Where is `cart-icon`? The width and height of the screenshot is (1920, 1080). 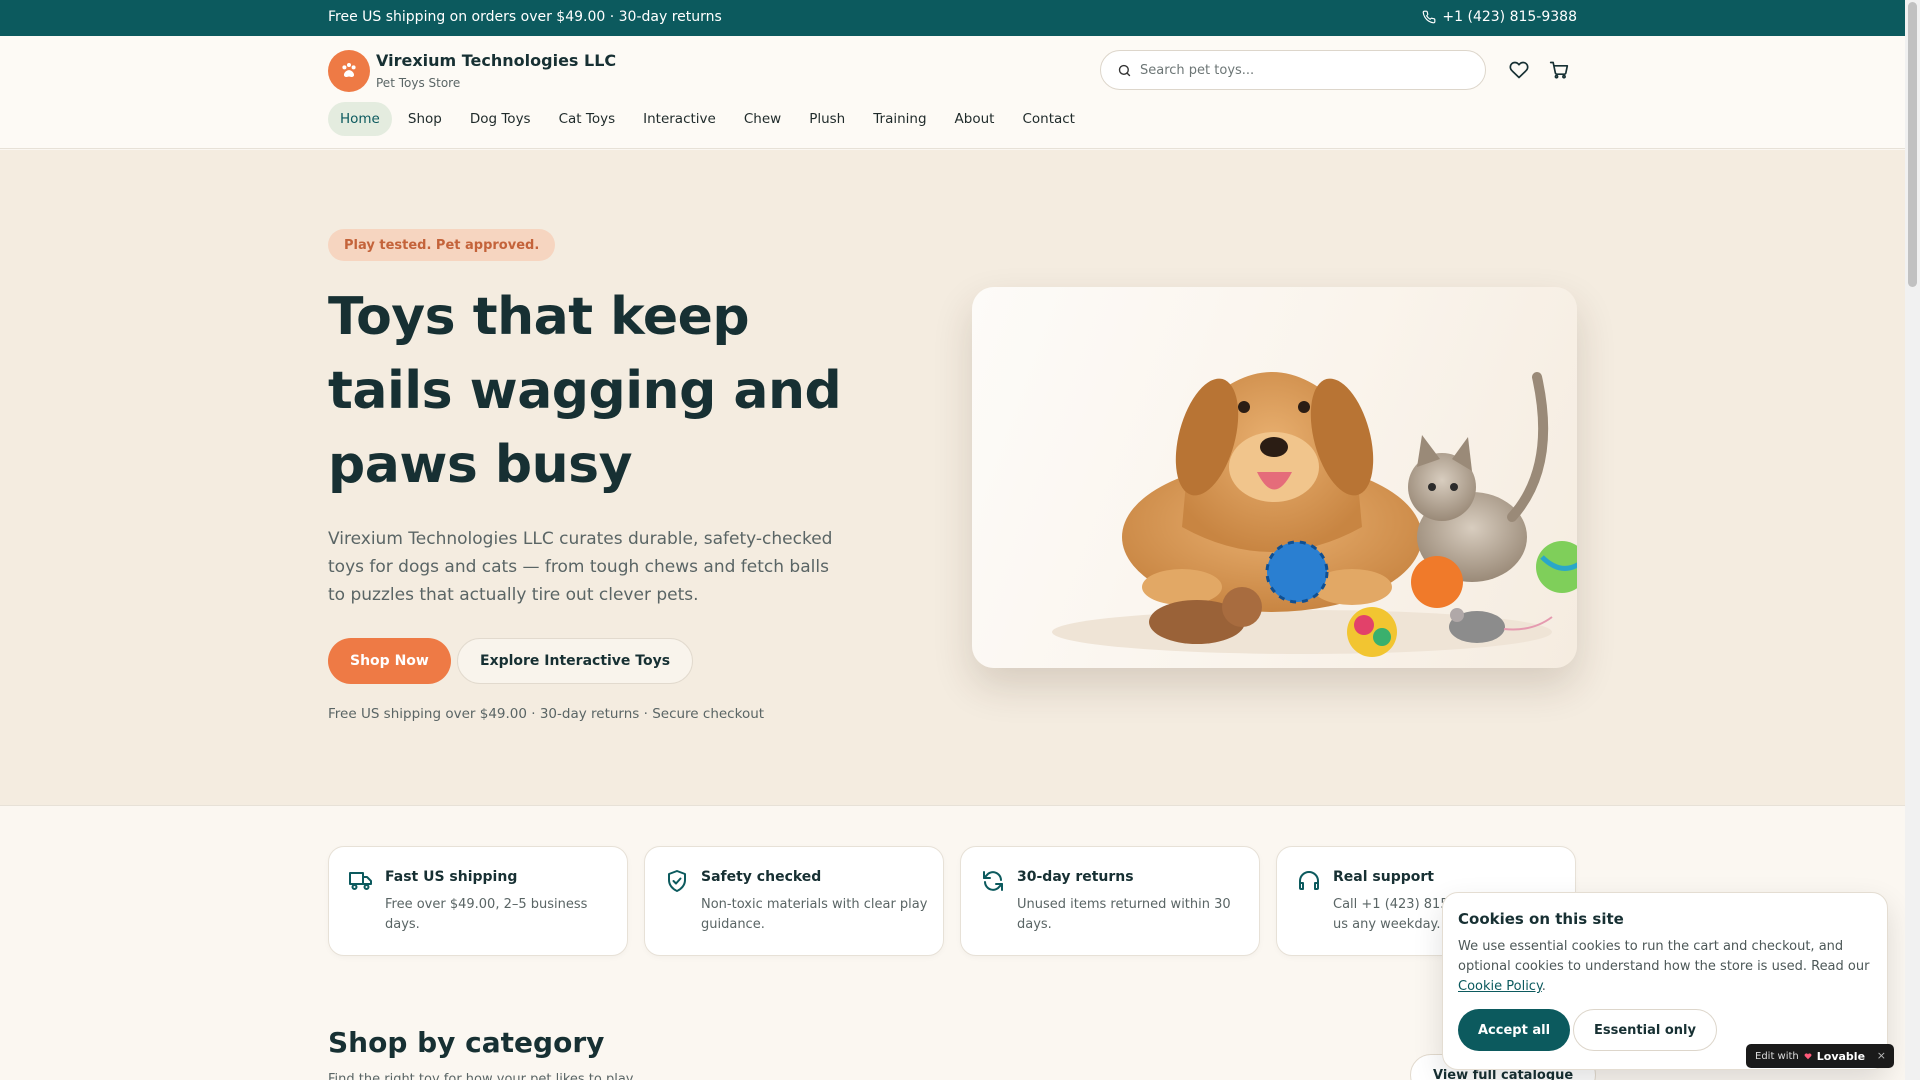
cart-icon is located at coordinates (1559, 70).